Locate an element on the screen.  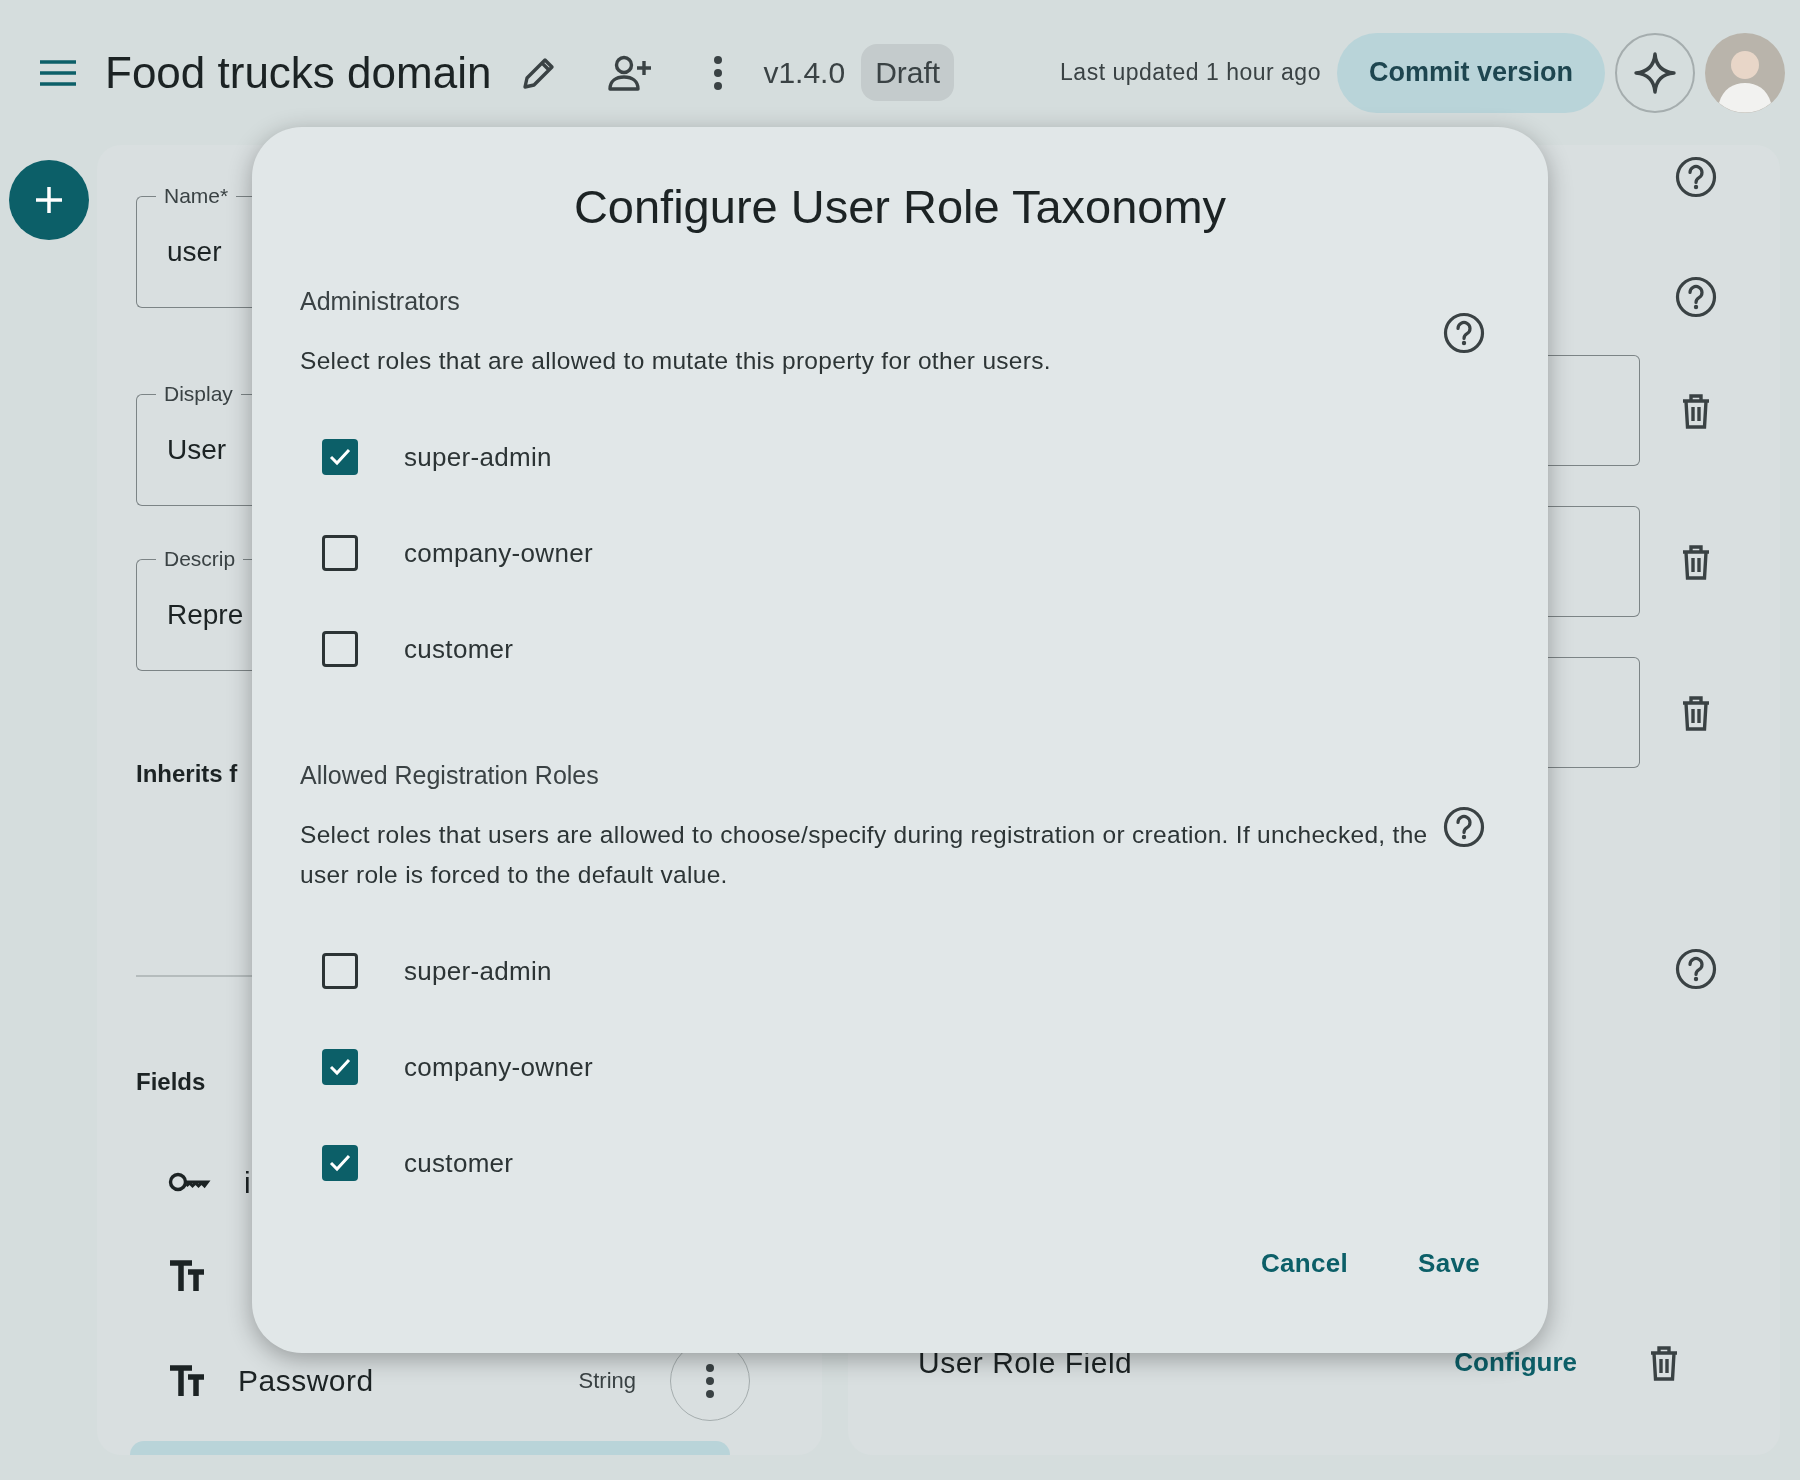
dialog-title: Configure User Role Taxonomy is located at coordinates (900, 207).